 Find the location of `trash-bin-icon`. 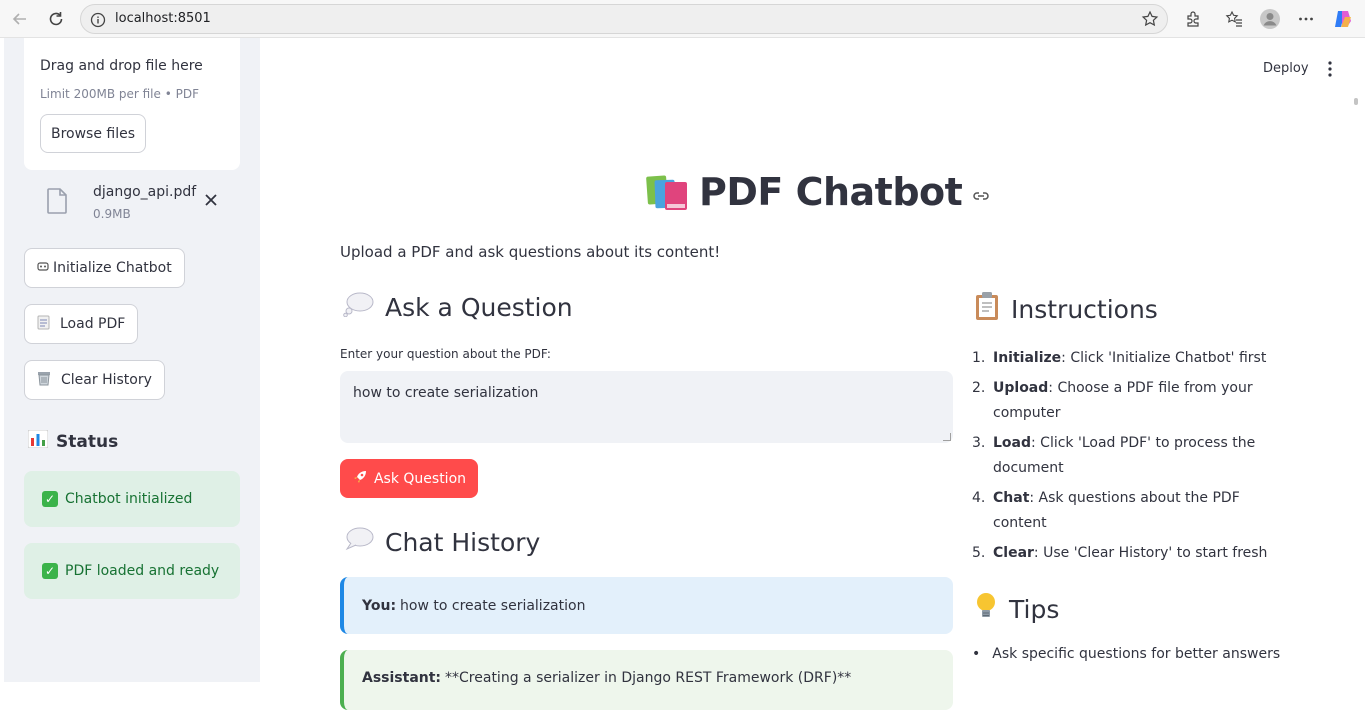

trash-bin-icon is located at coordinates (44, 380).